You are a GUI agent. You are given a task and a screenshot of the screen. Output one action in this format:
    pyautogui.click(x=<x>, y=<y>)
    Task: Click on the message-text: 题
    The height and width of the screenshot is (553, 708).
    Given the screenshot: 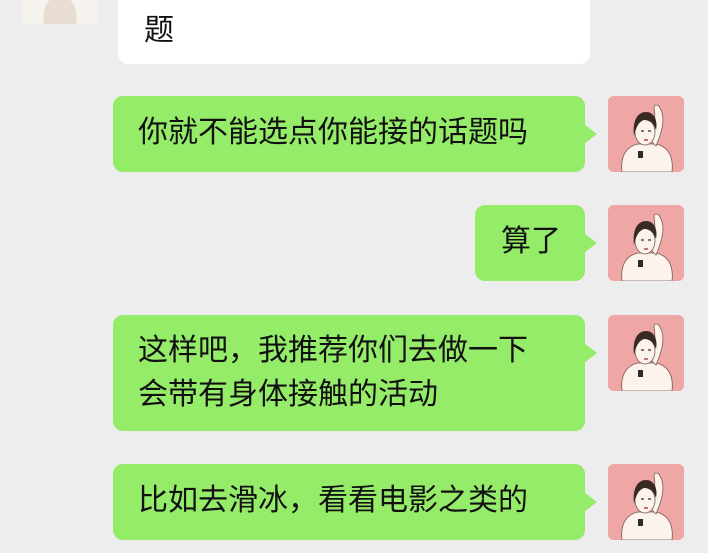 What is the action you would take?
    pyautogui.click(x=159, y=30)
    